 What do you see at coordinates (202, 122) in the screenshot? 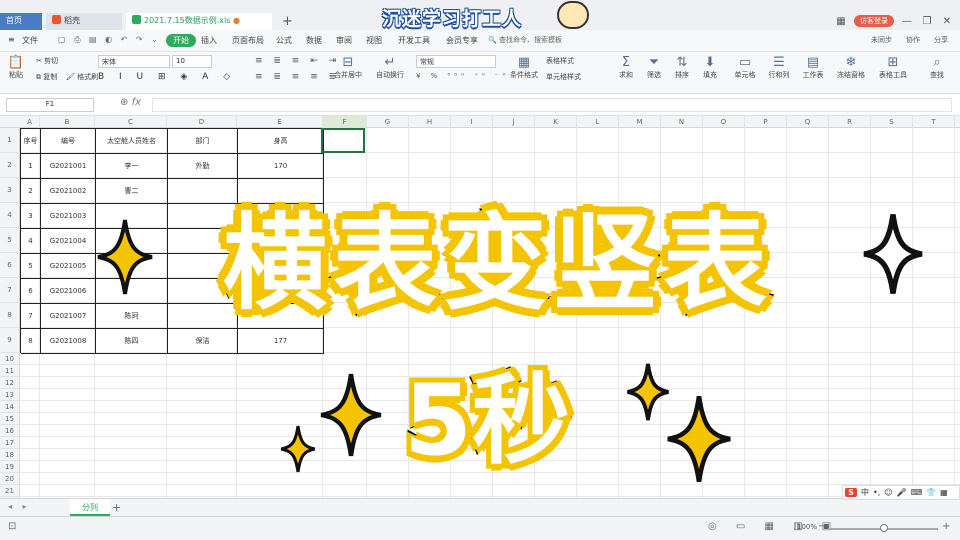
I see `column-header-D: D` at bounding box center [202, 122].